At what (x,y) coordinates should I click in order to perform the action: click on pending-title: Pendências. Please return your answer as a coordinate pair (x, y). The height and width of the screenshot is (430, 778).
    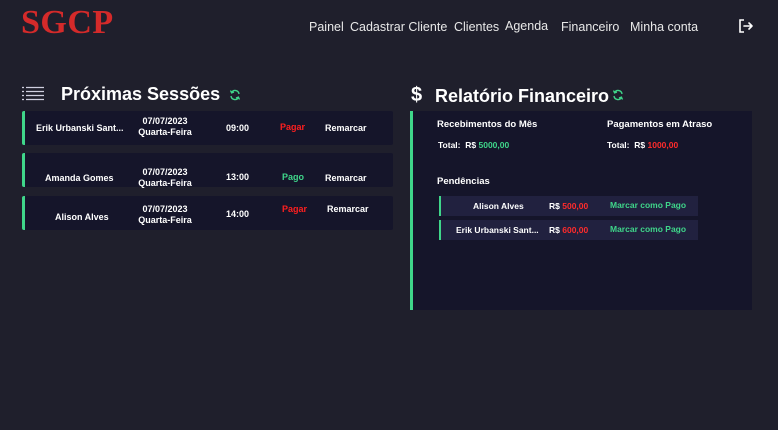
    Looking at the image, I should click on (463, 181).